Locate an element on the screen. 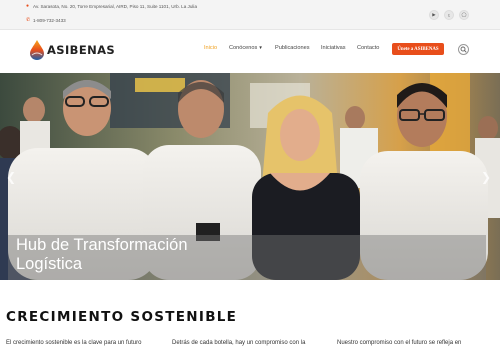  search-icon is located at coordinates (463, 49).